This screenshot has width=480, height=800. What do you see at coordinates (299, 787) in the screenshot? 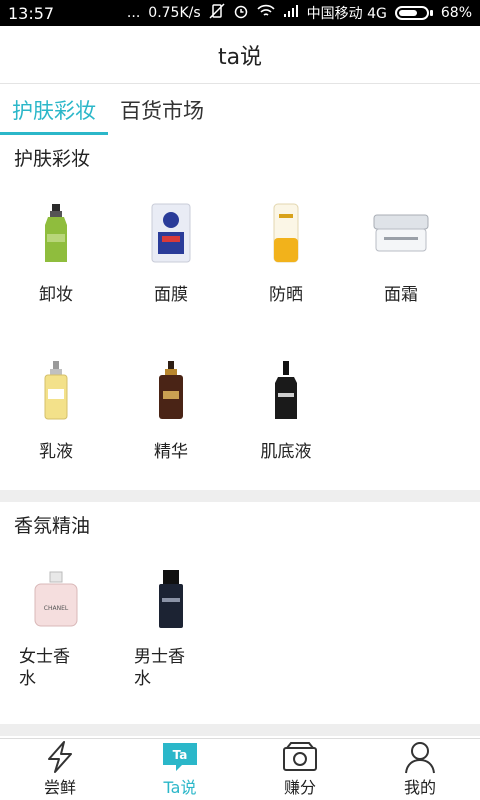
I see `nav-label: 赚分` at bounding box center [299, 787].